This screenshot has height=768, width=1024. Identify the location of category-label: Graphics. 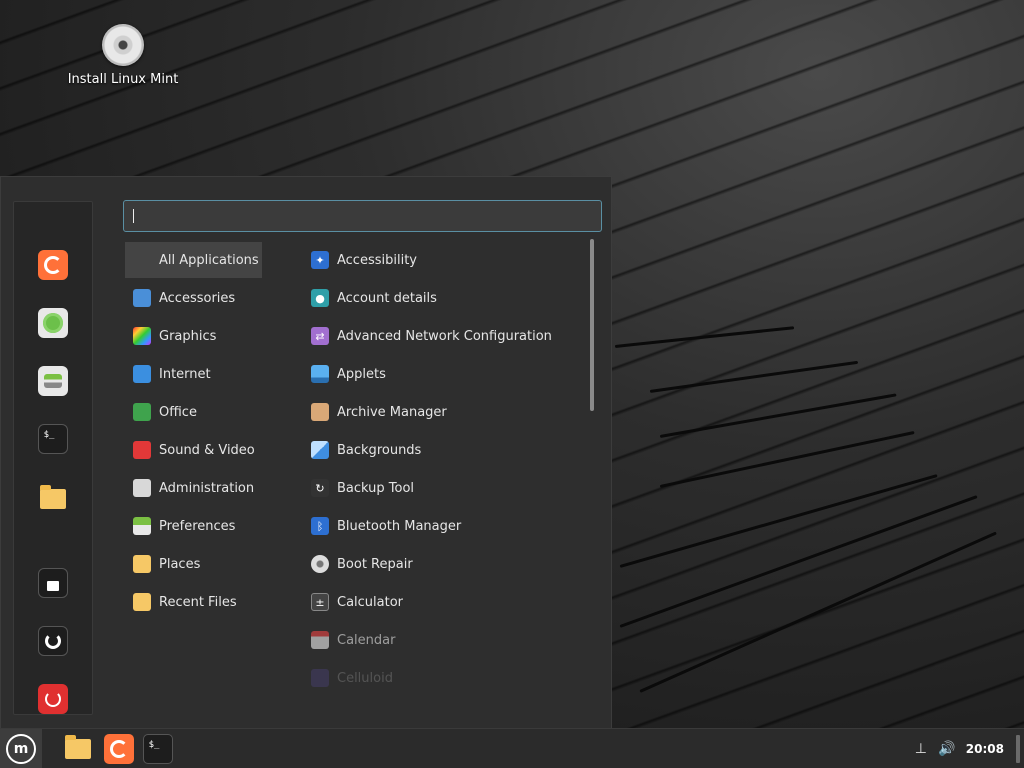
(188, 336).